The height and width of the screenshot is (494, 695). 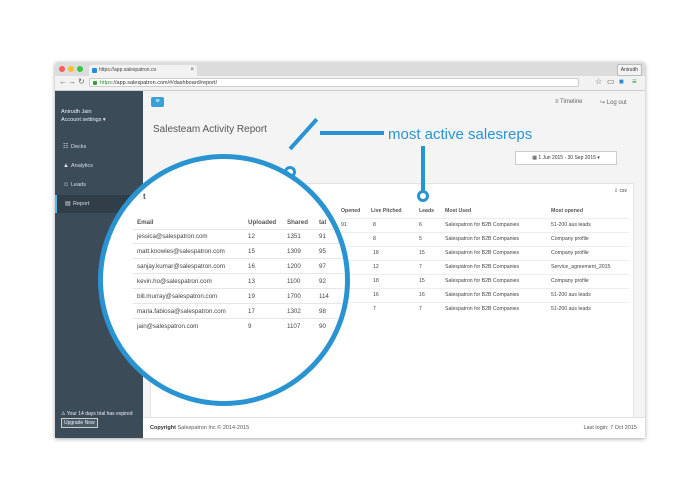 I want to click on account-settings-link: Account settings ▾, so click(x=83, y=120).